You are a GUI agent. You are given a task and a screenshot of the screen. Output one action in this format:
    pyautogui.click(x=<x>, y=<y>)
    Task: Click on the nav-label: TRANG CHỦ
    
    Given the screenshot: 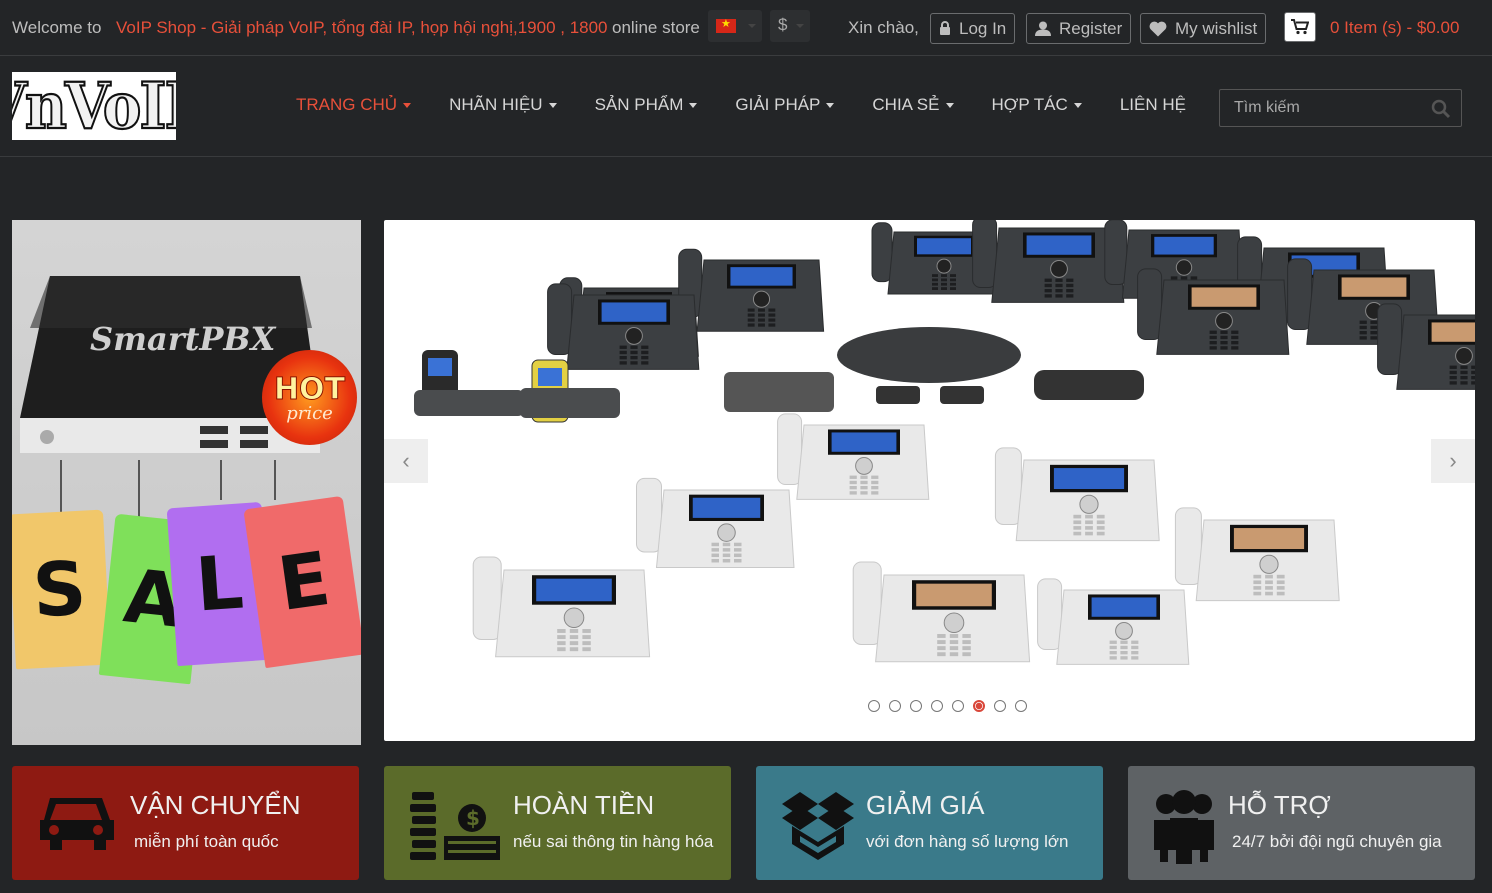 What is the action you would take?
    pyautogui.click(x=347, y=104)
    